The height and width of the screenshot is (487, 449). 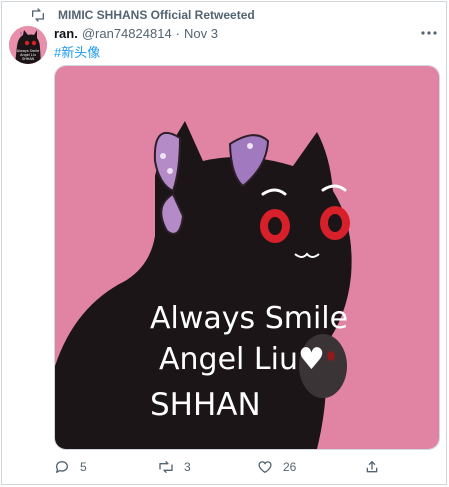 I want to click on like-count: 26, so click(x=290, y=467).